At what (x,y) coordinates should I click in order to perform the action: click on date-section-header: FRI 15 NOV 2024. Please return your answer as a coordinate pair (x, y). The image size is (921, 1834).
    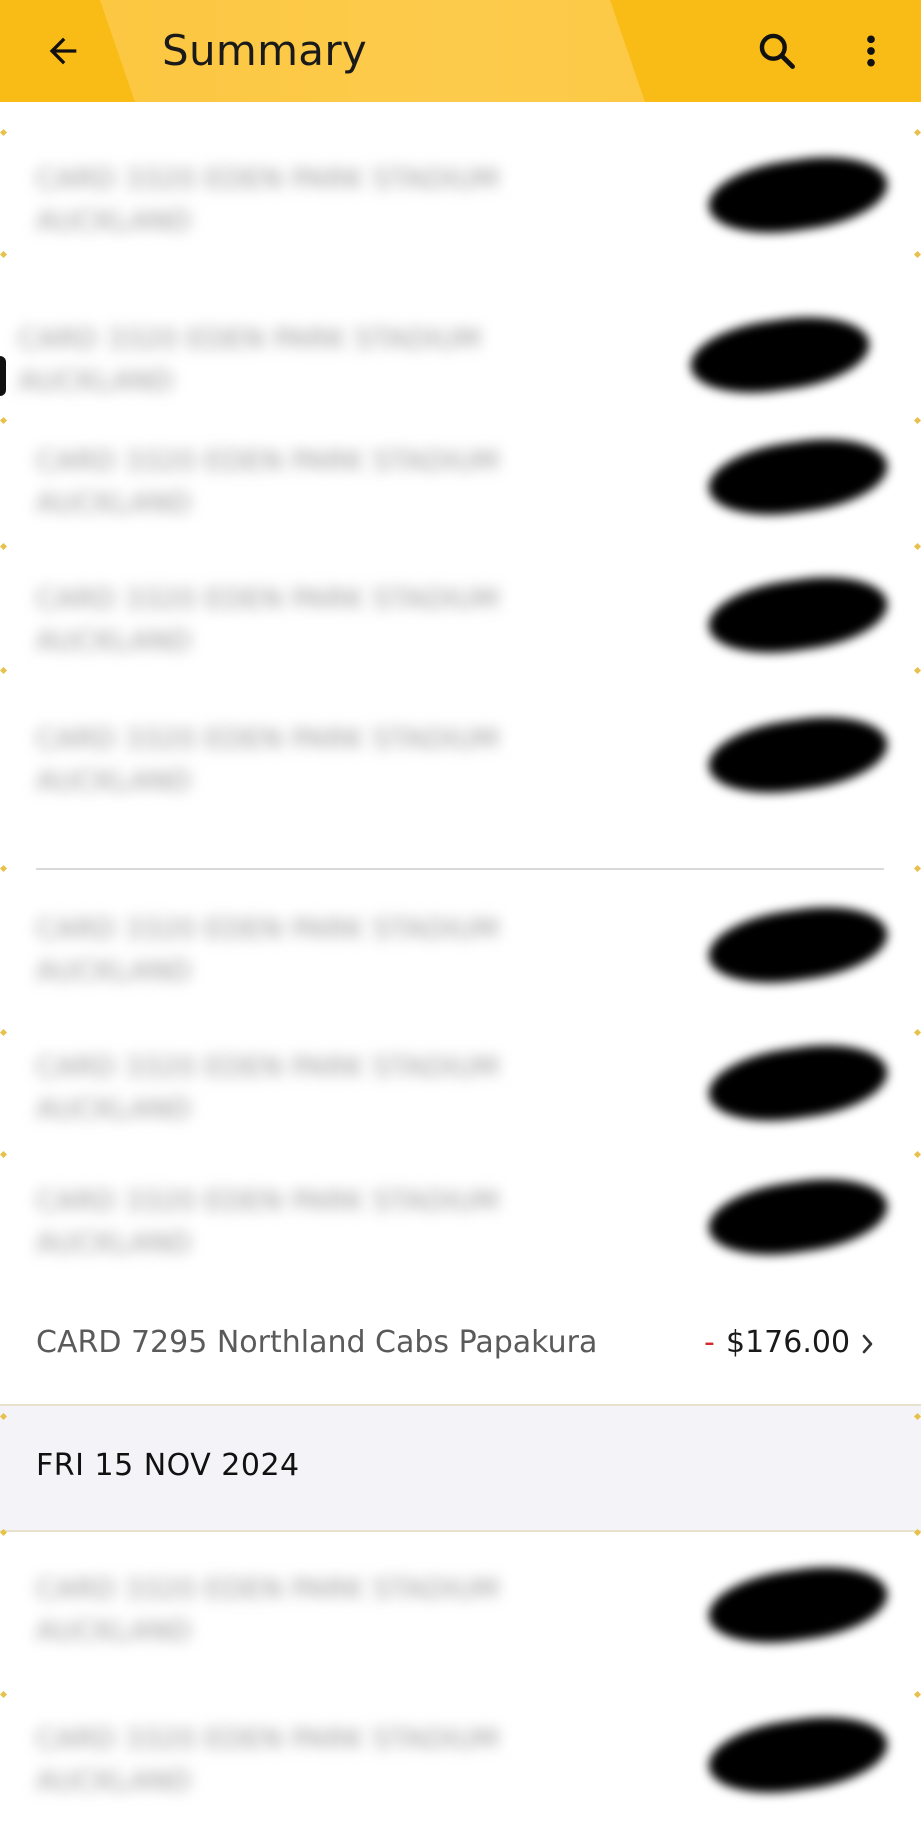
    Looking at the image, I should click on (460, 1468).